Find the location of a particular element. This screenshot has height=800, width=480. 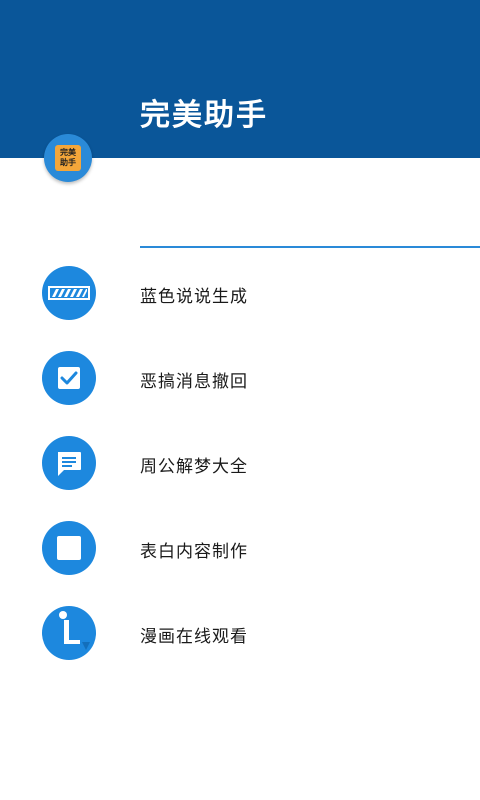

menu-item-blue-status: 蓝色说说生成 is located at coordinates (240, 293).